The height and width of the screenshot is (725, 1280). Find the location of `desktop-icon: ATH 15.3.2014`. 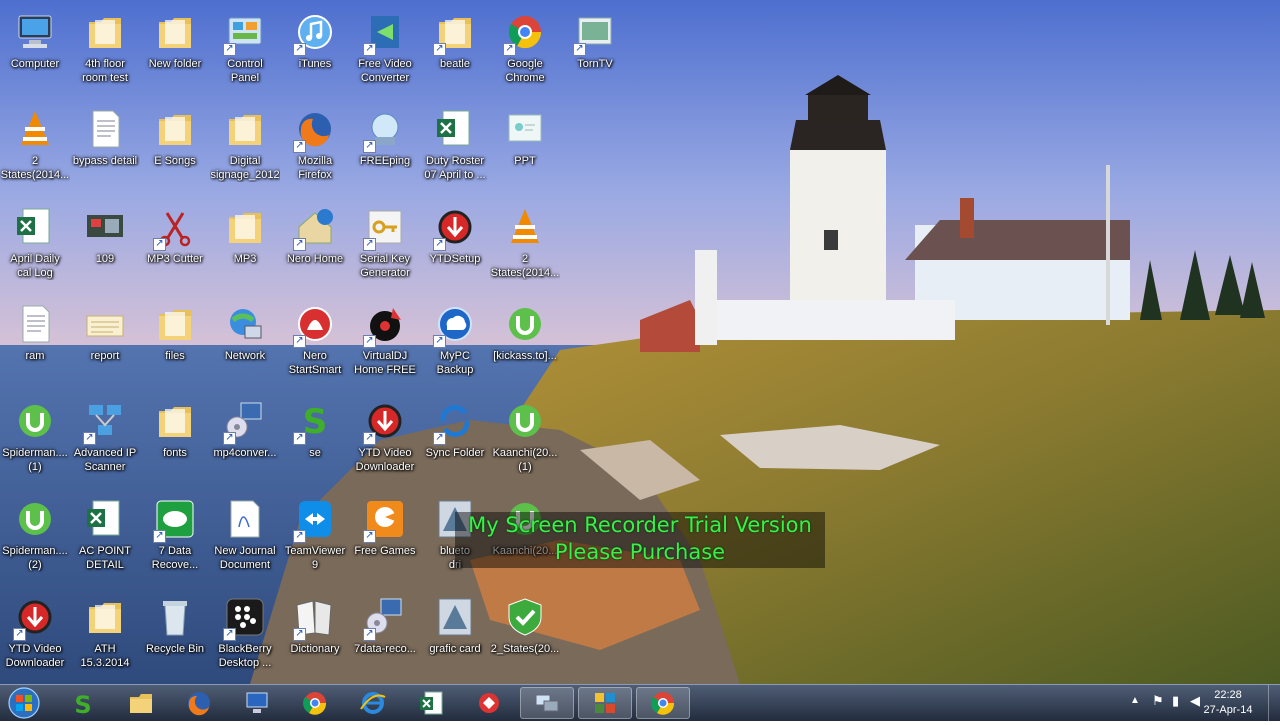

desktop-icon: ATH 15.3.2014 is located at coordinates (105, 636).